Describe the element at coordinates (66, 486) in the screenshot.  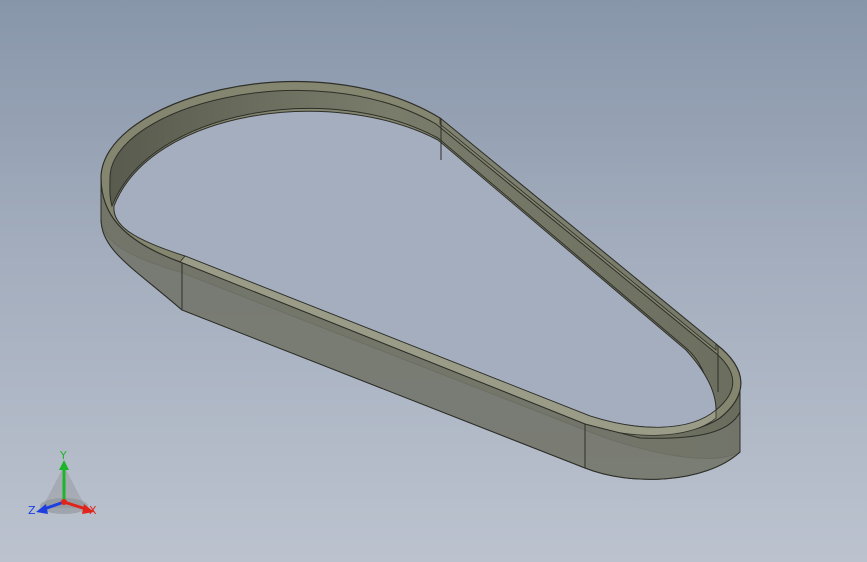
I see `orientation-triad: Y X Z` at that location.